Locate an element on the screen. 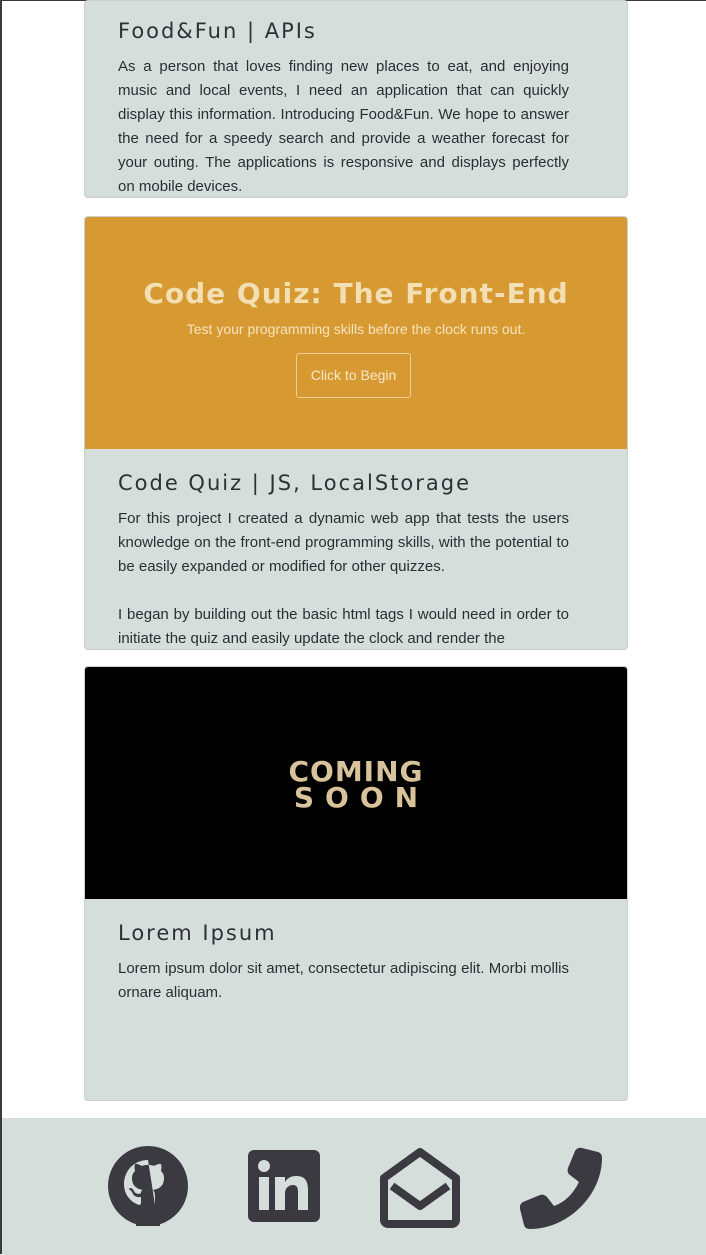 The height and width of the screenshot is (1255, 706). email-icon is located at coordinates (420, 1188).